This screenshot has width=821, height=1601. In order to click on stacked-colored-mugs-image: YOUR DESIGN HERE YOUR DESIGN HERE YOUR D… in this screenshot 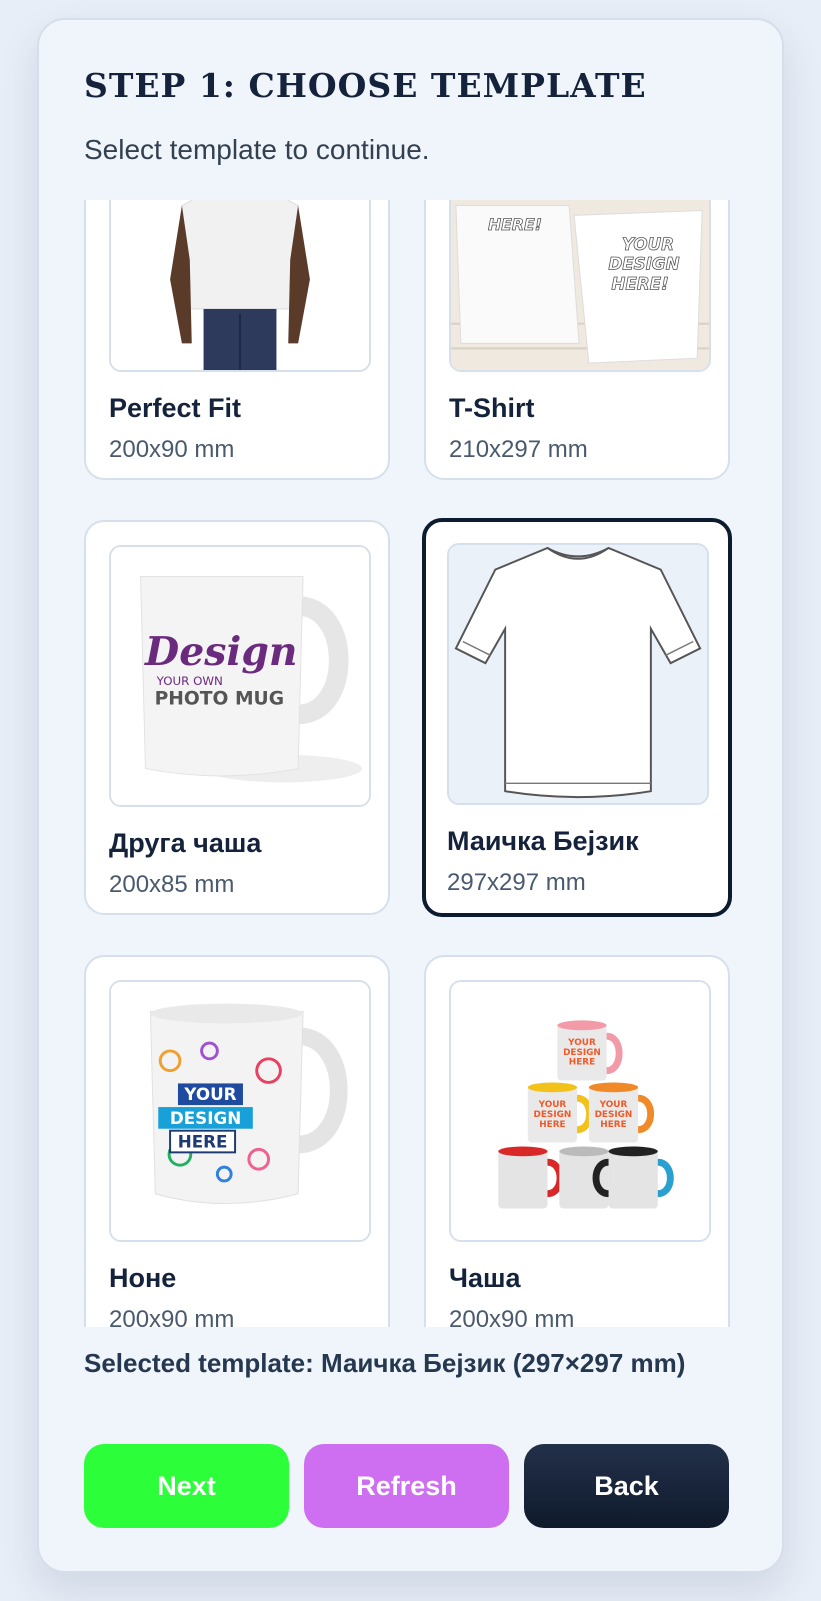, I will do `click(580, 1111)`.